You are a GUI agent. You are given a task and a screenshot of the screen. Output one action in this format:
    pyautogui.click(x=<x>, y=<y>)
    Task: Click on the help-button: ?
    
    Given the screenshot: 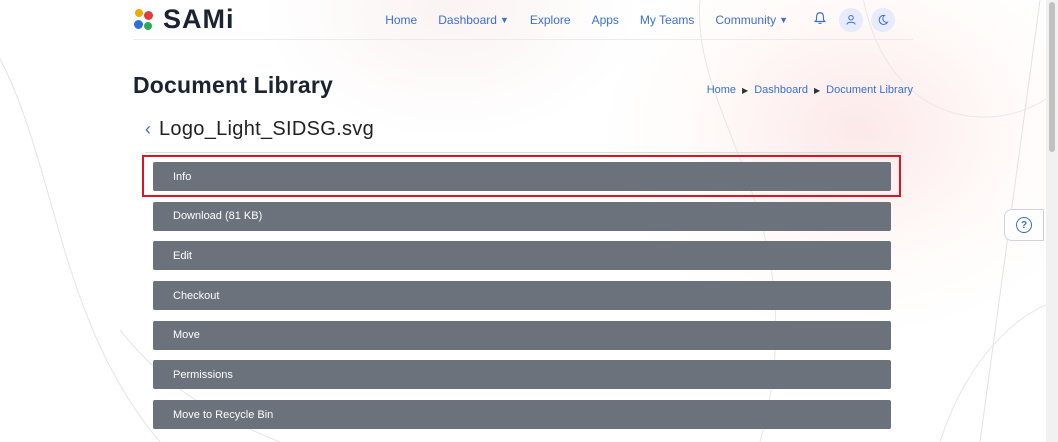 What is the action you would take?
    pyautogui.click(x=1024, y=225)
    